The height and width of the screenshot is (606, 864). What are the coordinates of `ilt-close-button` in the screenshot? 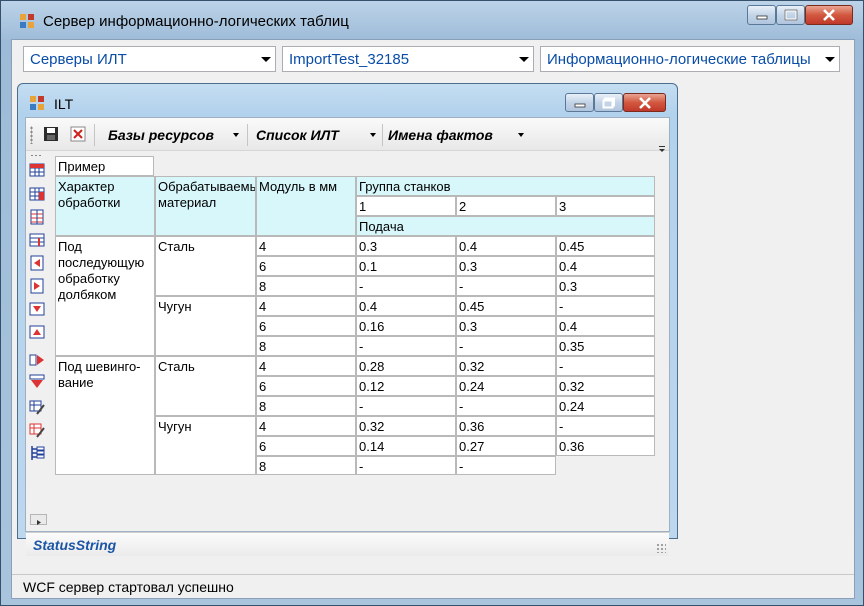 It's located at (644, 102).